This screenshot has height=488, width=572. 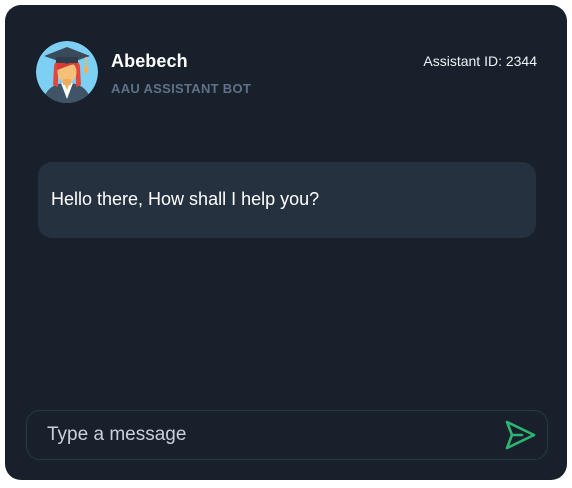 I want to click on graduate-avatar-icon, so click(x=67, y=72).